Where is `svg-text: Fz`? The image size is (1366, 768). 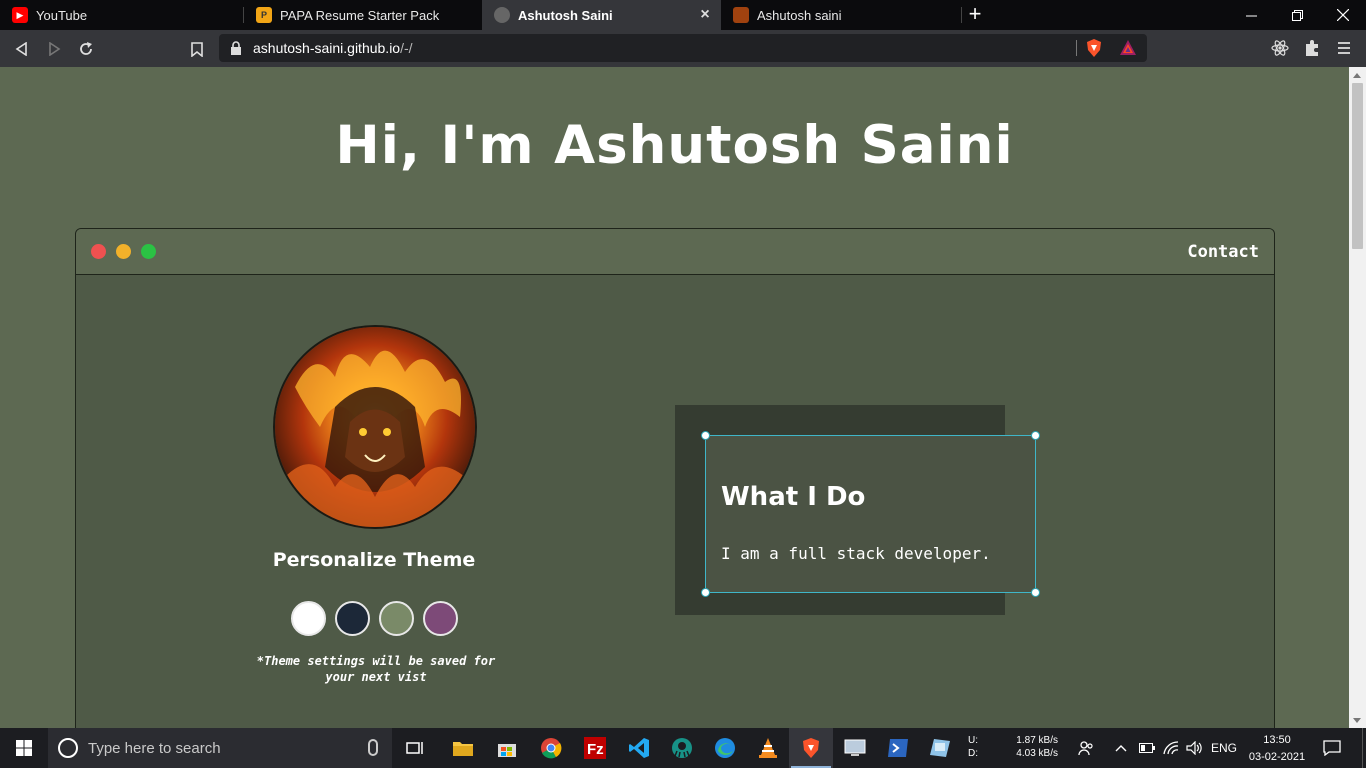
svg-text: Fz is located at coordinates (595, 749).